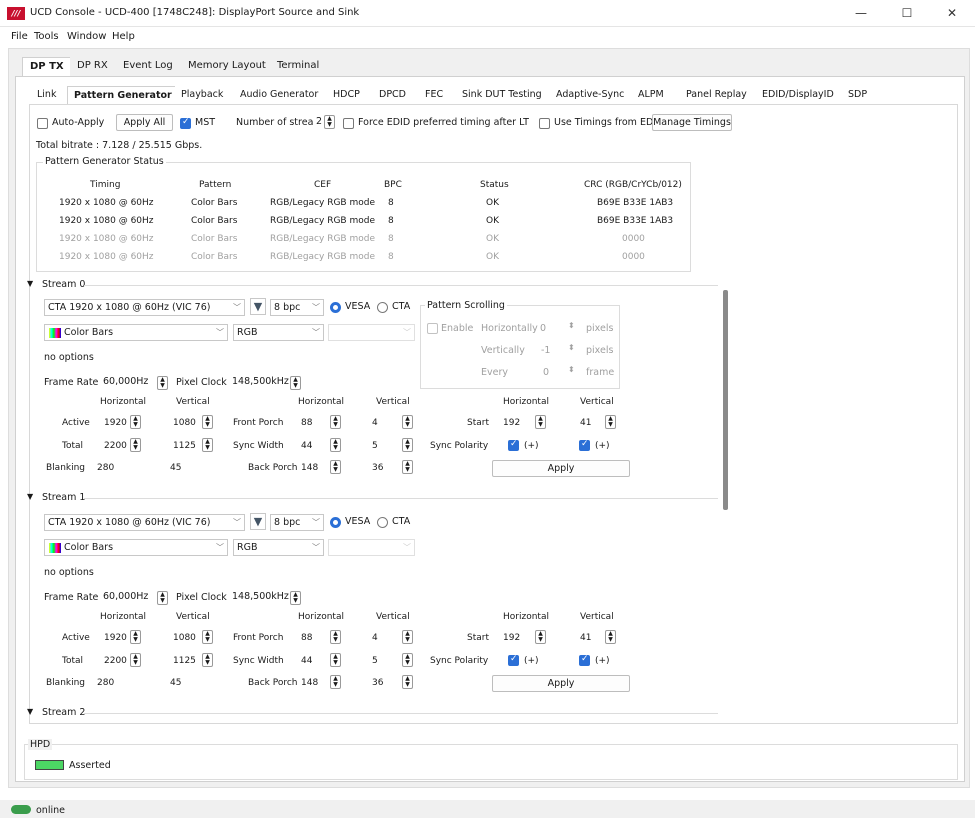 Image resolution: width=975 pixels, height=818 pixels. Describe the element at coordinates (123, 95) in the screenshot. I see `tab-pattern-generator: Pattern Generator` at that location.